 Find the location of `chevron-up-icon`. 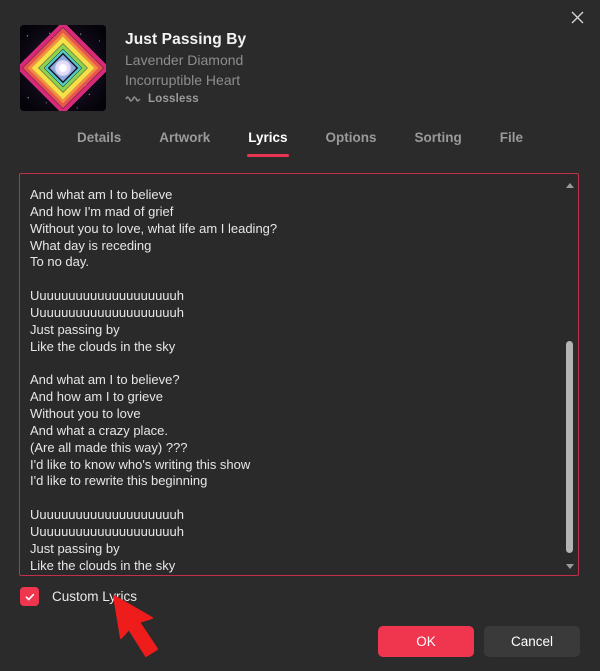

chevron-up-icon is located at coordinates (569, 185).